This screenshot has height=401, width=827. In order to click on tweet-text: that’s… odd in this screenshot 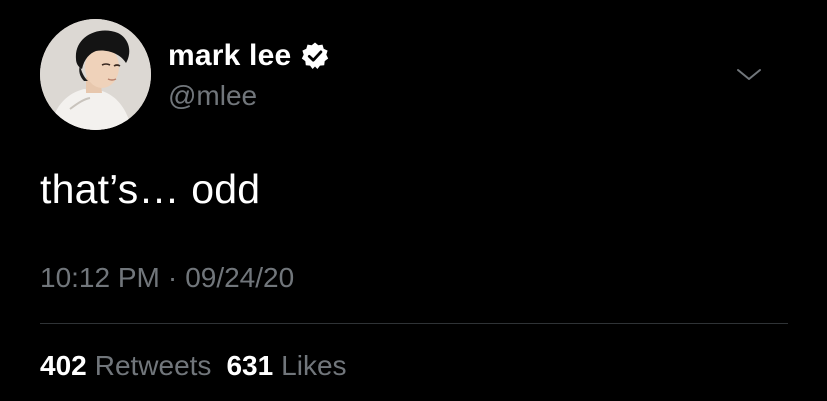, I will do `click(150, 189)`.